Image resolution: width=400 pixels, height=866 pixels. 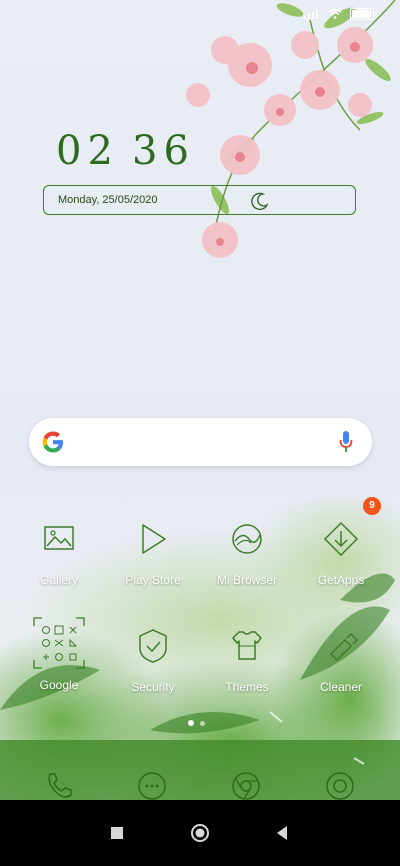 I want to click on page-dot-active, so click(x=191, y=723).